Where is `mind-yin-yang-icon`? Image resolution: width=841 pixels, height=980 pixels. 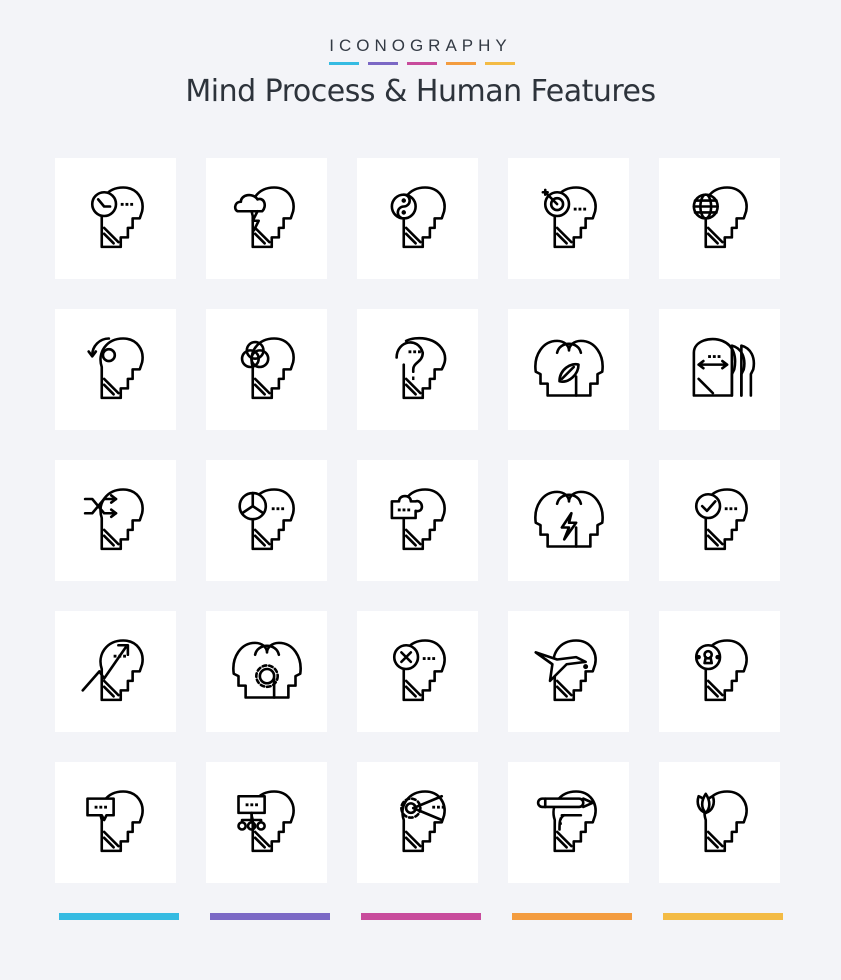
mind-yin-yang-icon is located at coordinates (418, 218).